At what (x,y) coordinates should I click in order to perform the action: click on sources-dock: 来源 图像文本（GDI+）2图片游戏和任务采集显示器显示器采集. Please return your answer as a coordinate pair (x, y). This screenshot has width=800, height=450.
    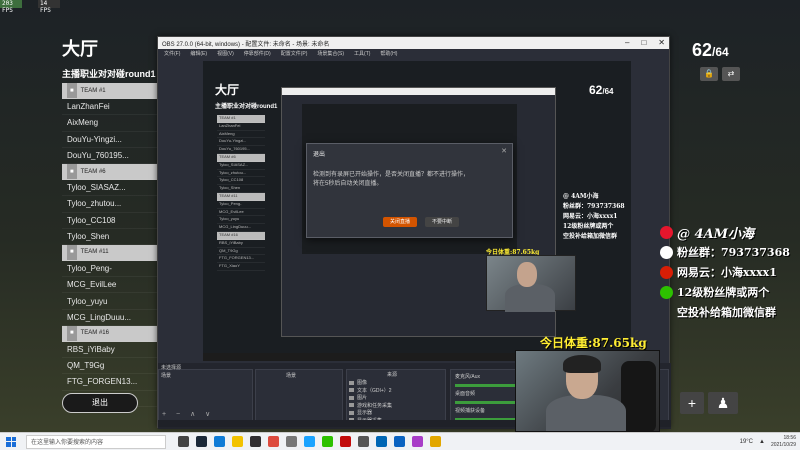
    Looking at the image, I should click on (396, 396).